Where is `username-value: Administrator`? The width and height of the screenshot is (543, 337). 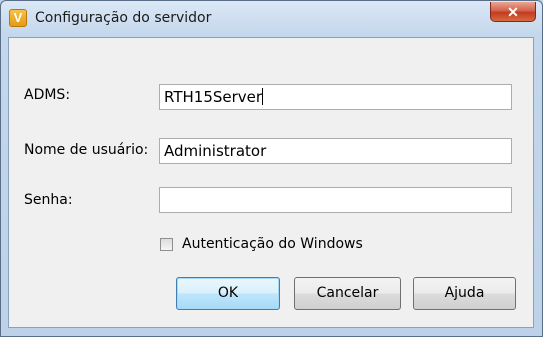 username-value: Administrator is located at coordinates (215, 151).